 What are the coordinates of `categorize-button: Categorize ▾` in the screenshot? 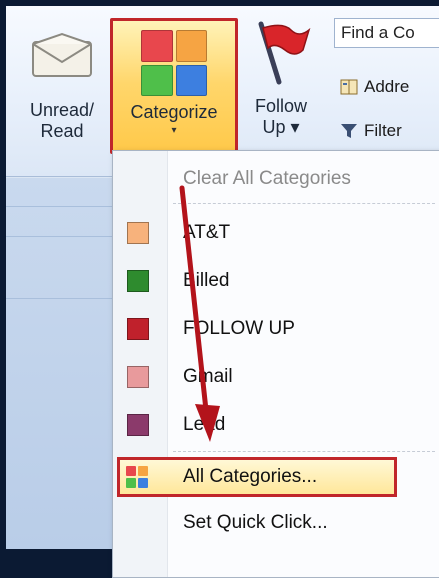 It's located at (174, 86).